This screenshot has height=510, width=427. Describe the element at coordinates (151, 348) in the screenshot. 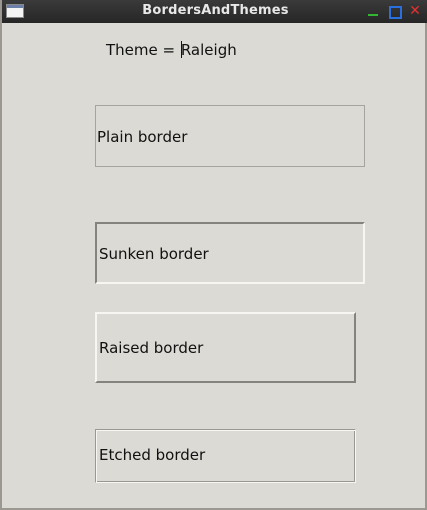

I see `raised-border-label: Raised border` at that location.